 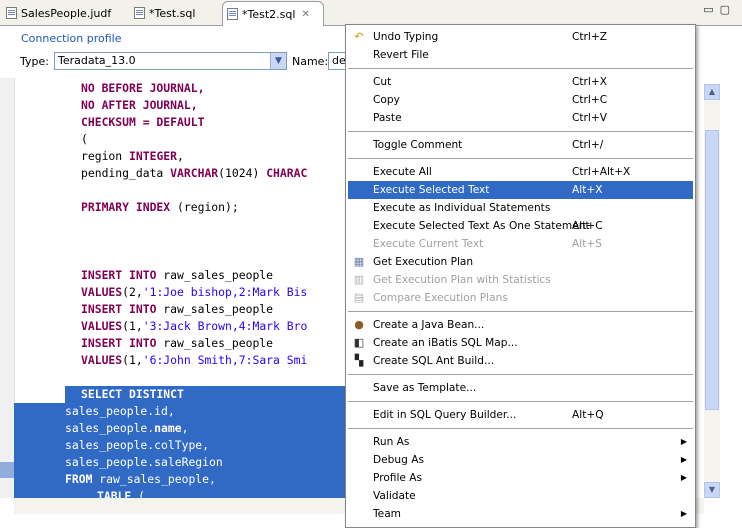 I want to click on compare-plans-icon: ▤, so click(x=359, y=297).